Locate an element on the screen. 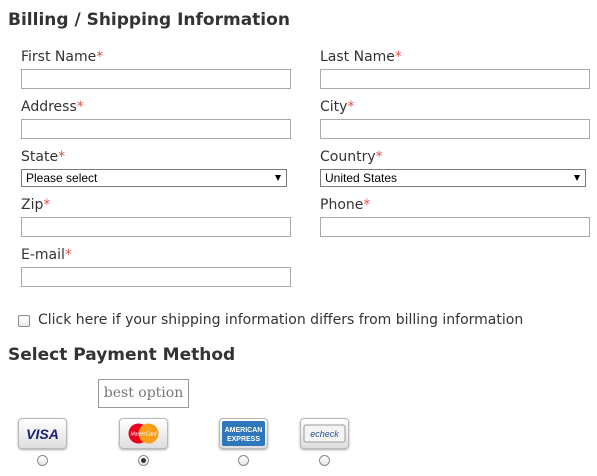 The width and height of the screenshot is (597, 476). echeck-icon: echeck is located at coordinates (324, 433).